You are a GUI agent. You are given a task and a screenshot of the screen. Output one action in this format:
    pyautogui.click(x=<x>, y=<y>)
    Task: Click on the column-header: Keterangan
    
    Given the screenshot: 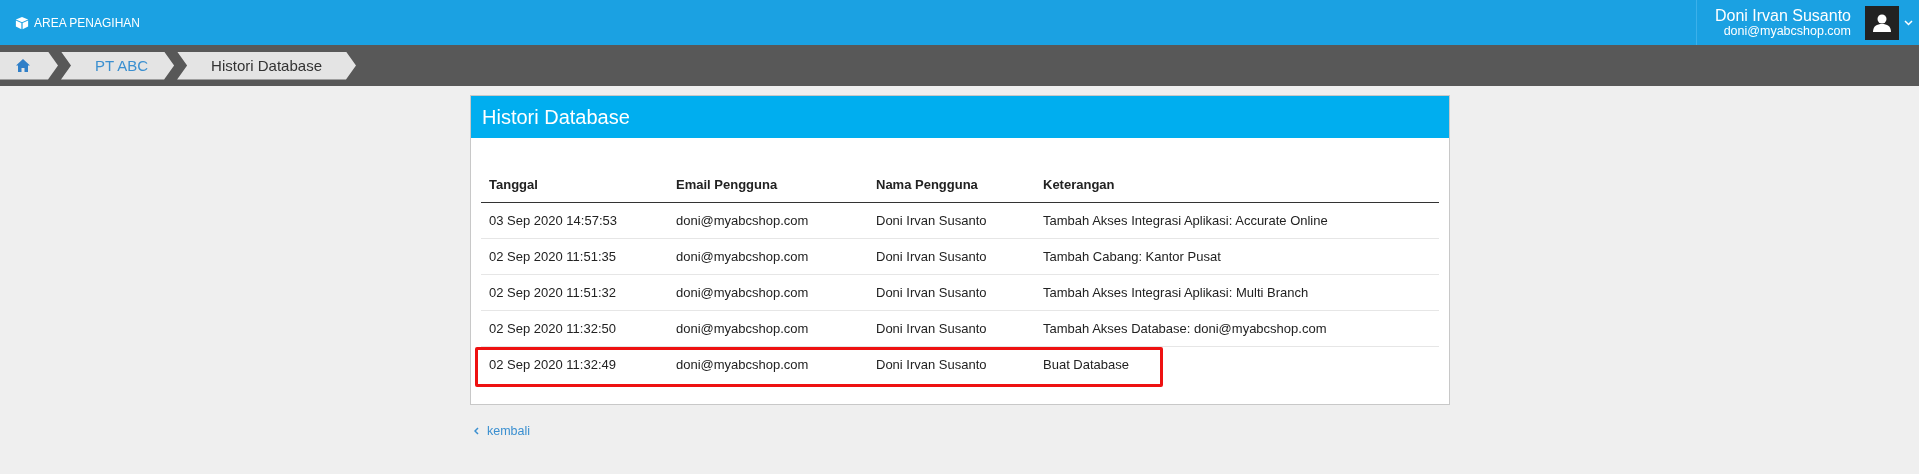 What is the action you would take?
    pyautogui.click(x=1079, y=184)
    